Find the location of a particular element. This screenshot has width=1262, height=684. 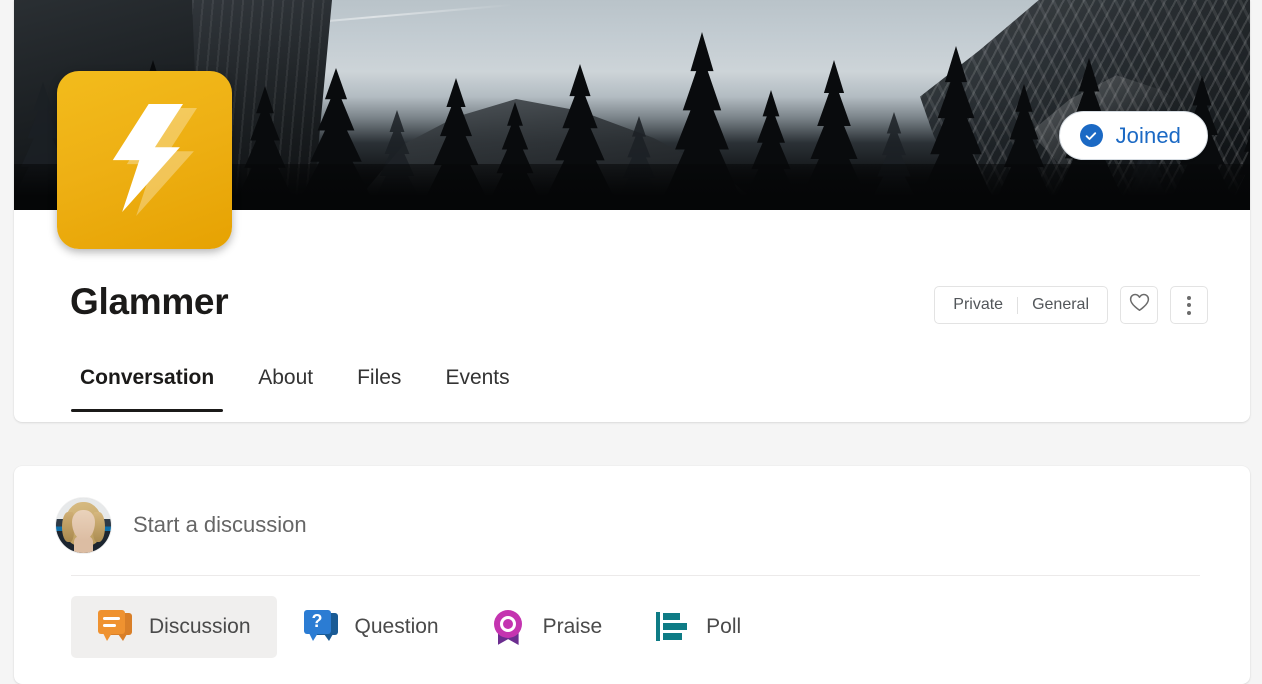

composer-header: Start a discussion is located at coordinates (632, 514).